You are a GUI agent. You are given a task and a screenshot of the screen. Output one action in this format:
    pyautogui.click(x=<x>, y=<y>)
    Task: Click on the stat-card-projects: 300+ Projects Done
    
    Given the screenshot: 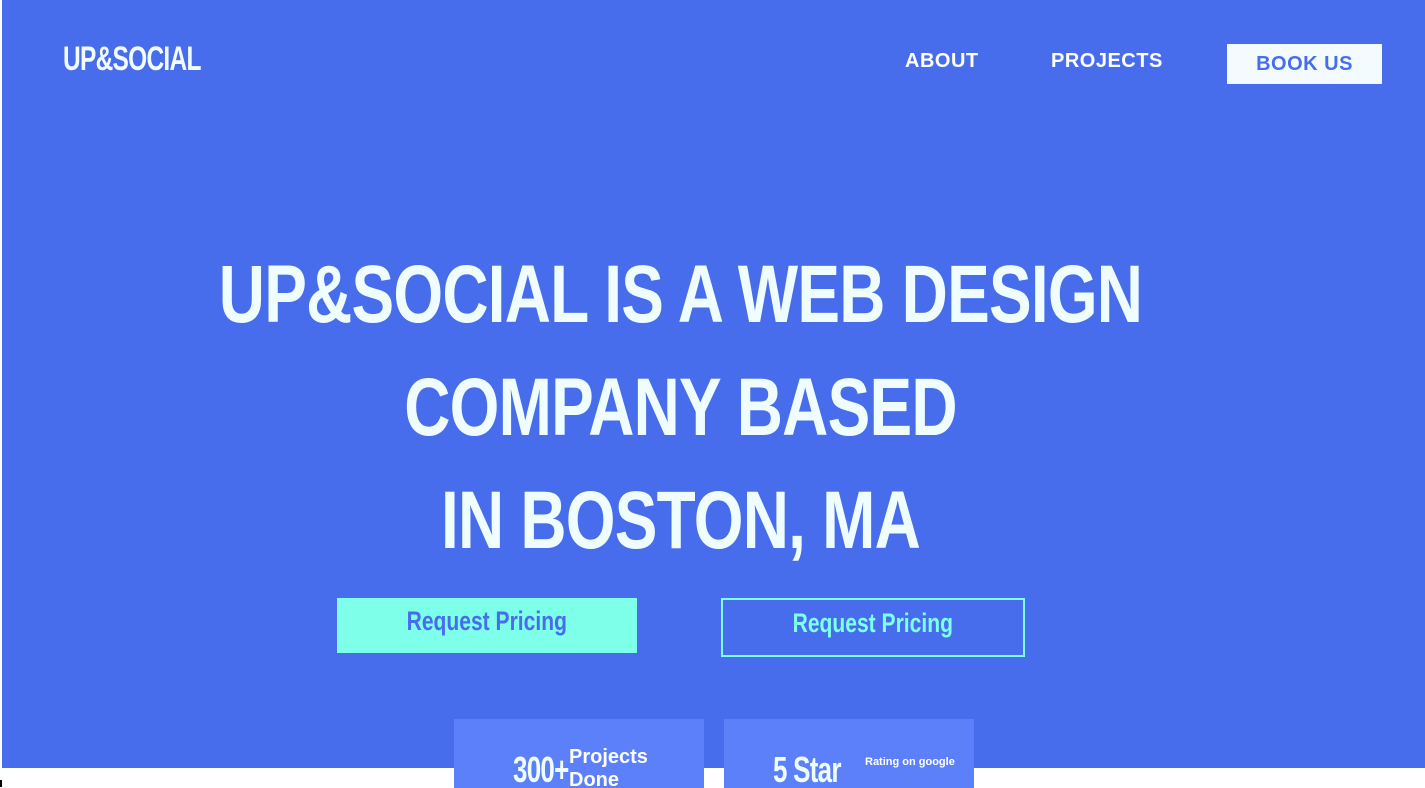 What is the action you would take?
    pyautogui.click(x=579, y=753)
    